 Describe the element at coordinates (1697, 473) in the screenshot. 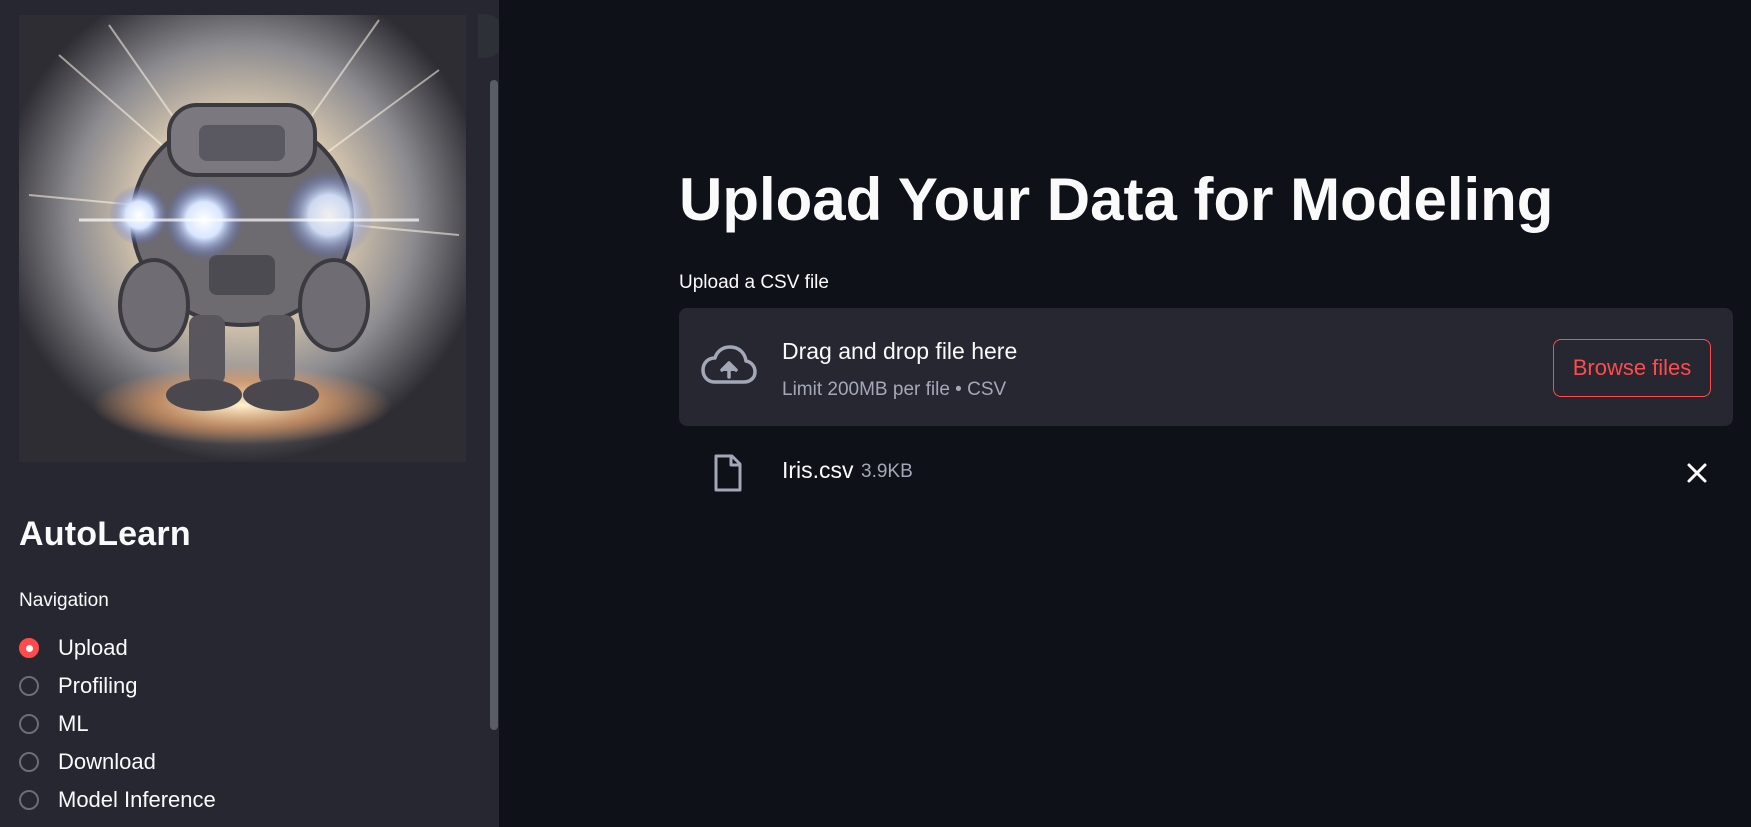

I see `close-icon` at that location.